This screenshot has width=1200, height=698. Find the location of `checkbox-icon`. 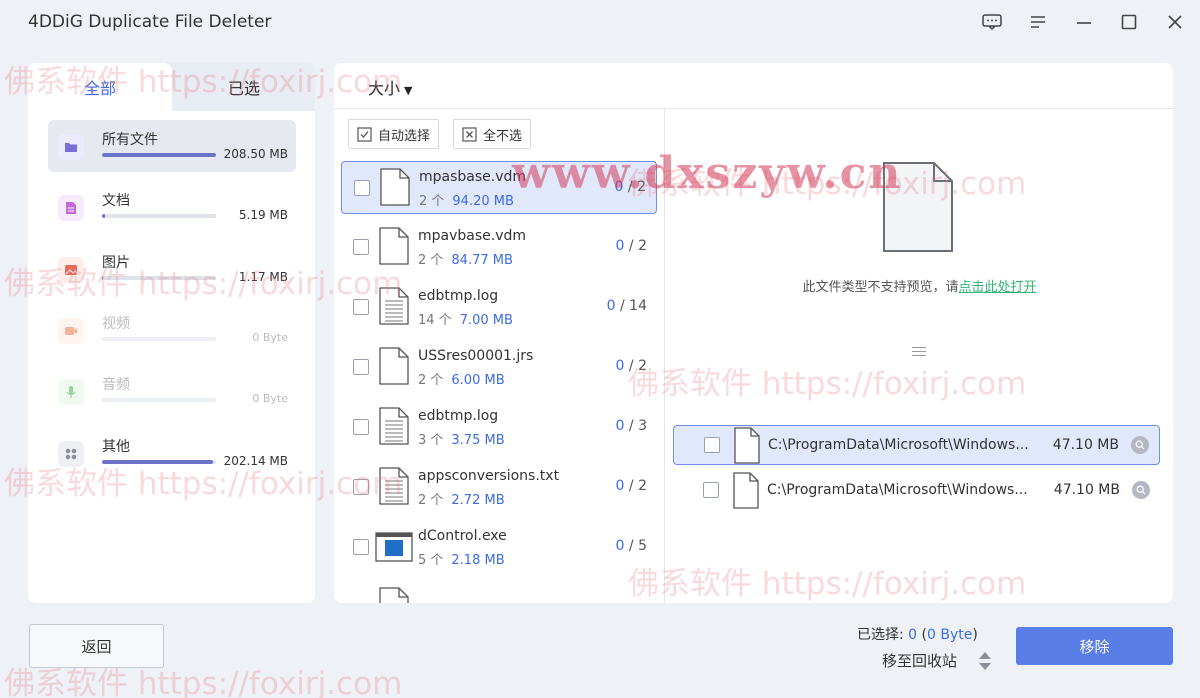

checkbox-icon is located at coordinates (364, 134).